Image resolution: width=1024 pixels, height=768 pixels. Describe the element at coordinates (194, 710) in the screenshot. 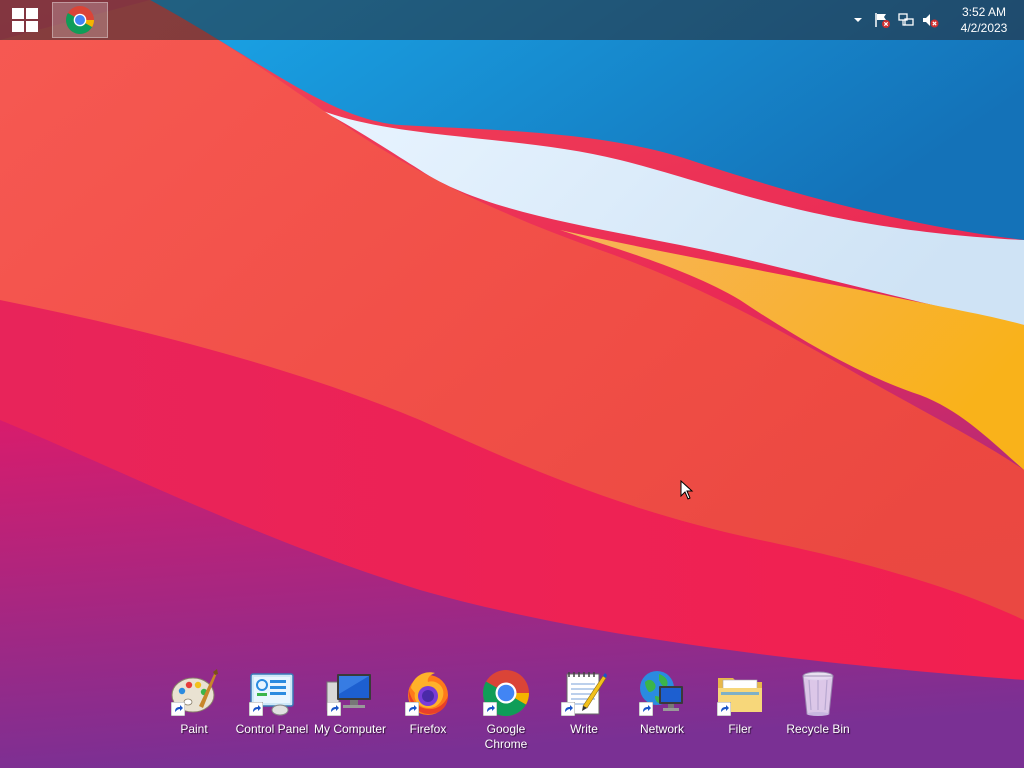

I see `desktop-icon-paint: Paint` at that location.